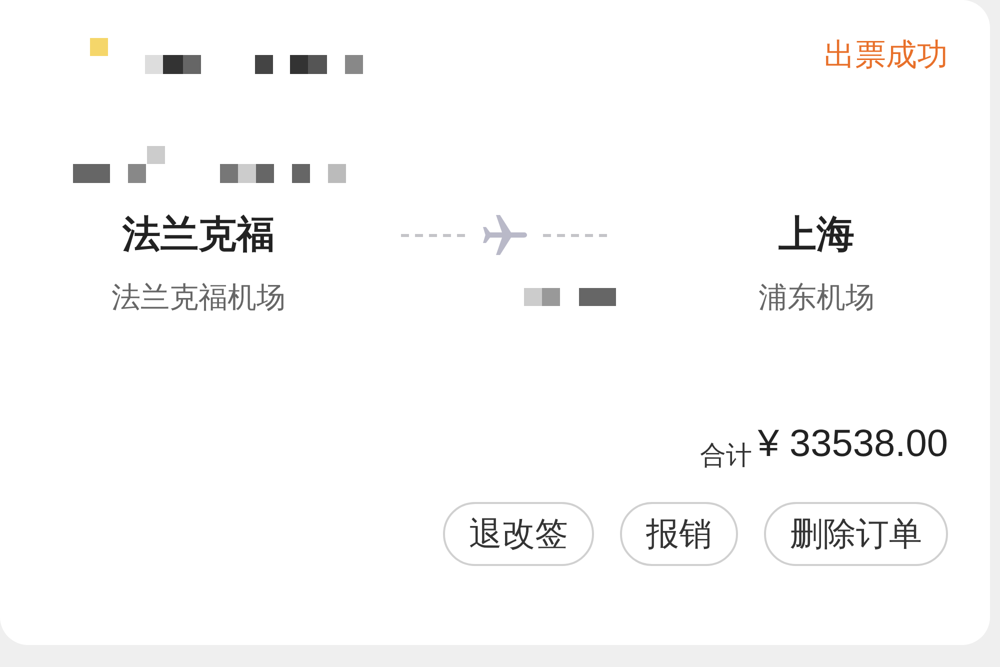 This screenshot has width=1000, height=667. What do you see at coordinates (504, 235) in the screenshot?
I see `airplane-icon` at bounding box center [504, 235].